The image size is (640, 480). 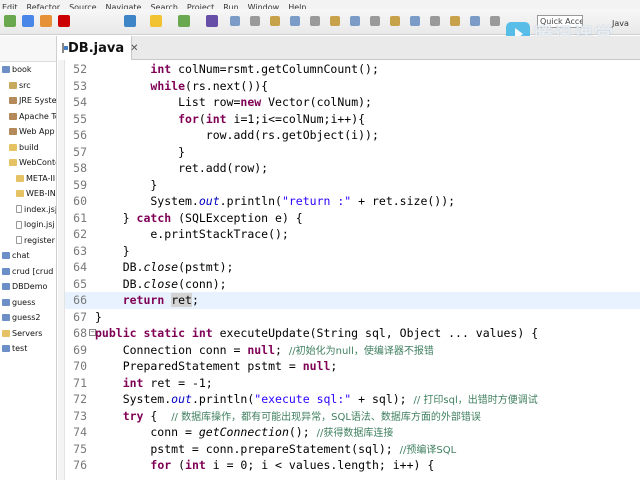 What do you see at coordinates (352, 317) in the screenshot?
I see `code-line: 67}` at bounding box center [352, 317].